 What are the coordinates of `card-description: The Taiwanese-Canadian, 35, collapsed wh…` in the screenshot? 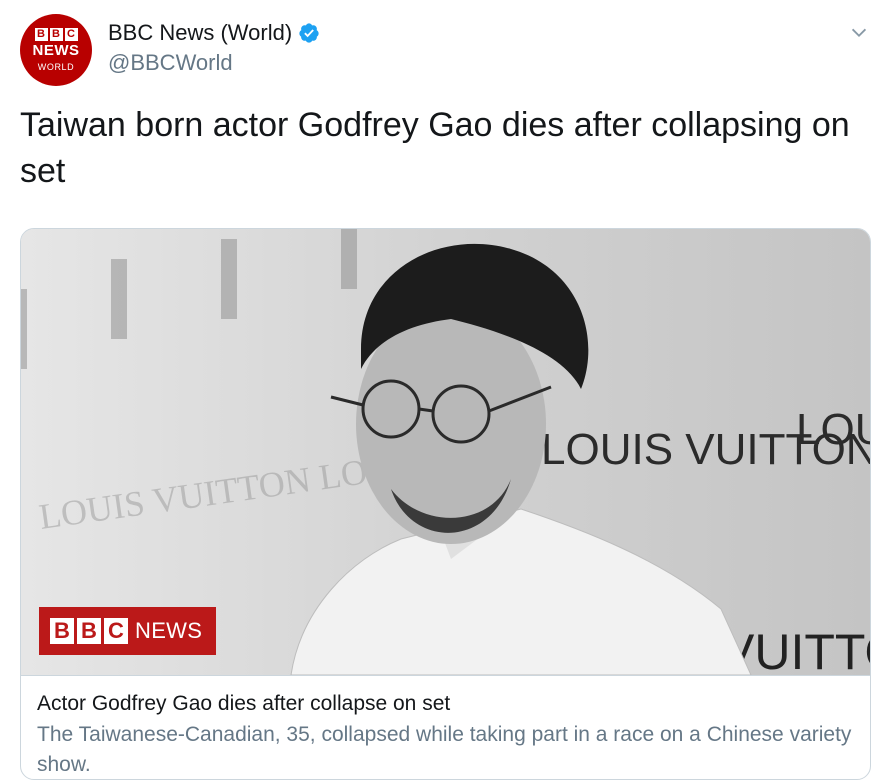 It's located at (444, 749).